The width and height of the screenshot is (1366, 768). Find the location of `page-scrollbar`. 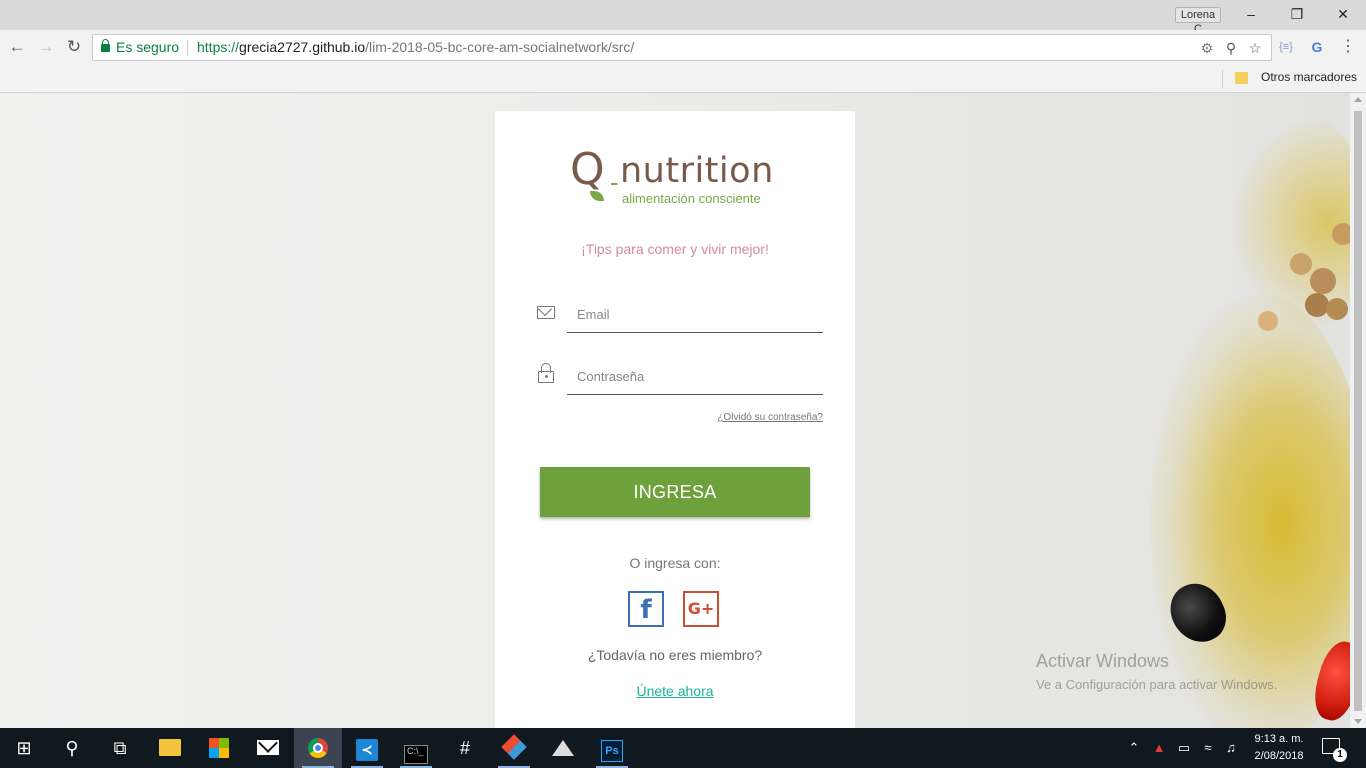

page-scrollbar is located at coordinates (1358, 410).